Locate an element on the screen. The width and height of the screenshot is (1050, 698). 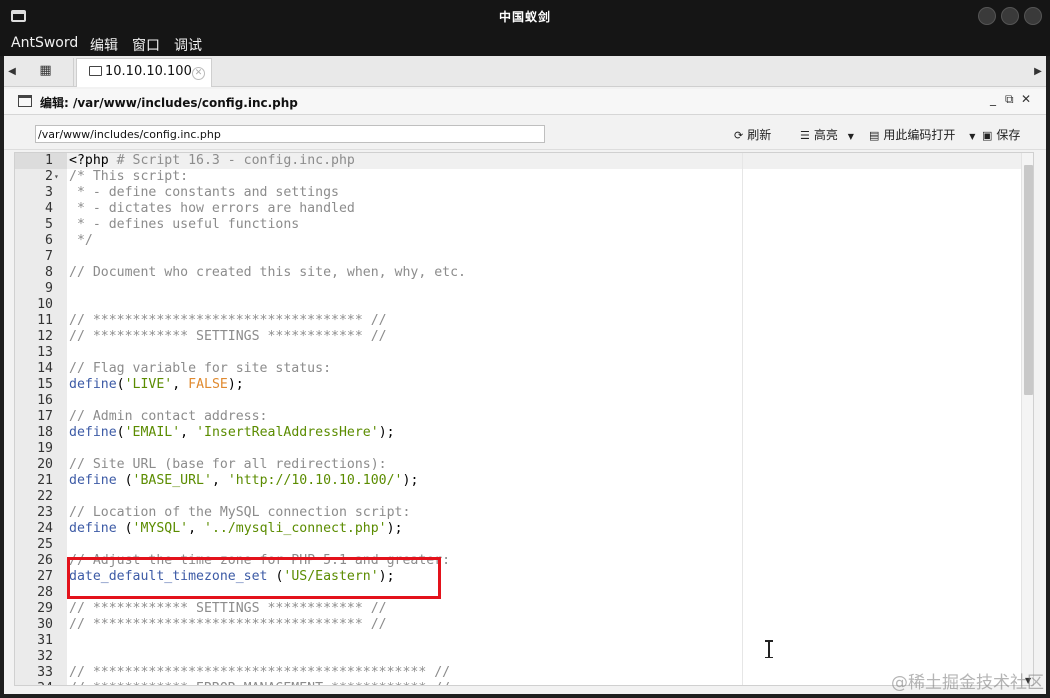
file-path-input is located at coordinates (290, 134).